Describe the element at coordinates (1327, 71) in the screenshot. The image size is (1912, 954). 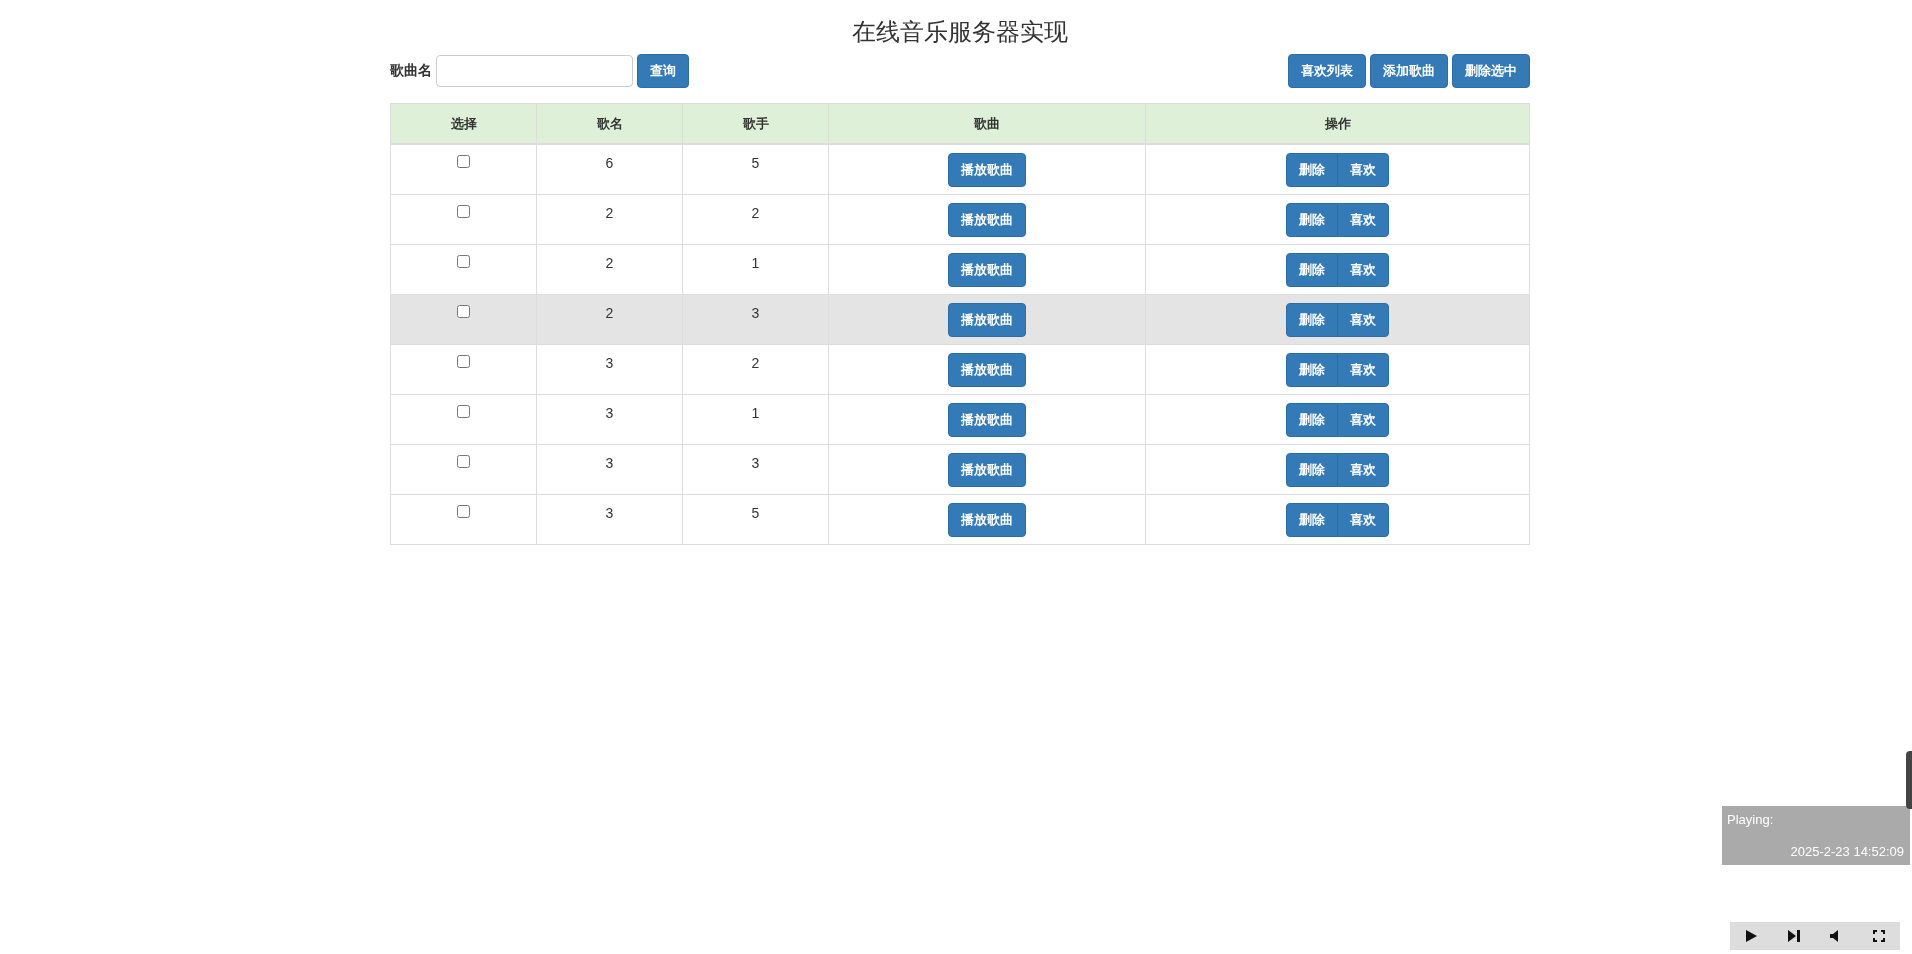
I see `toolbar-button: 喜欢列表` at that location.